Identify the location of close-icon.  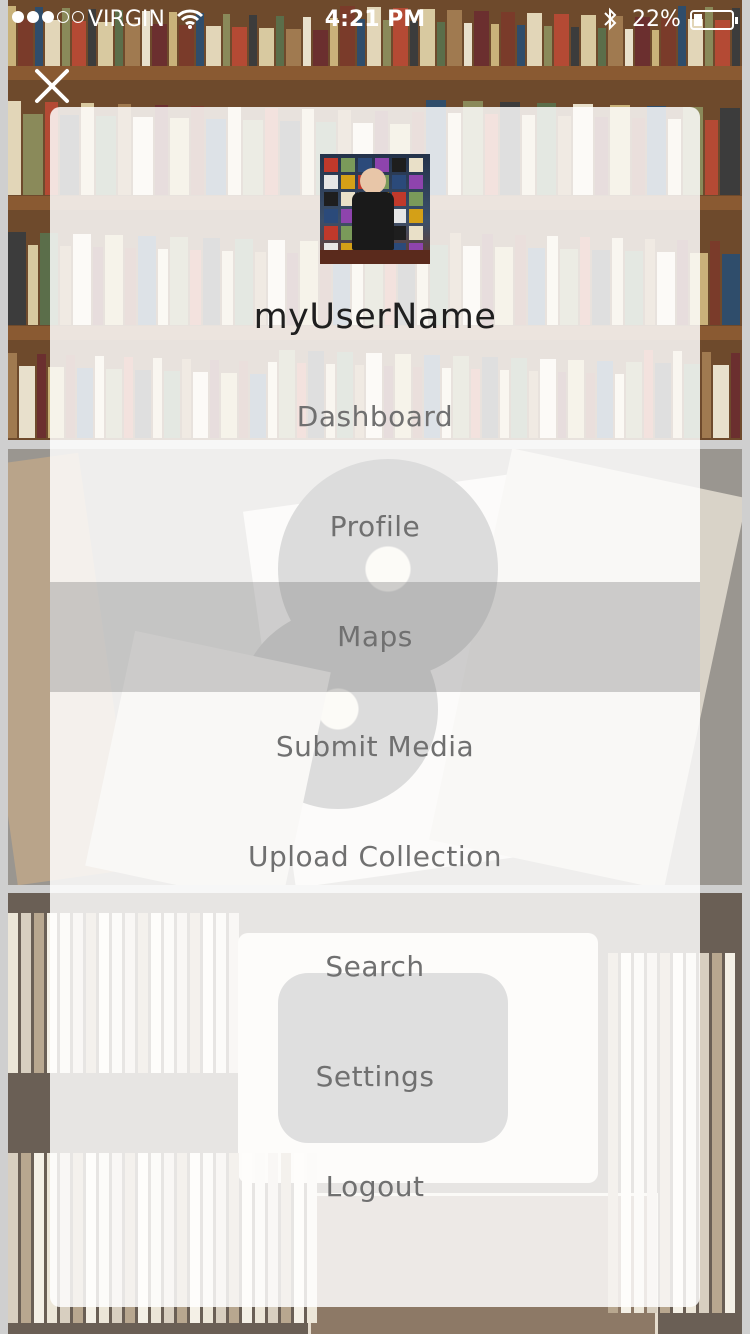
(52, 86).